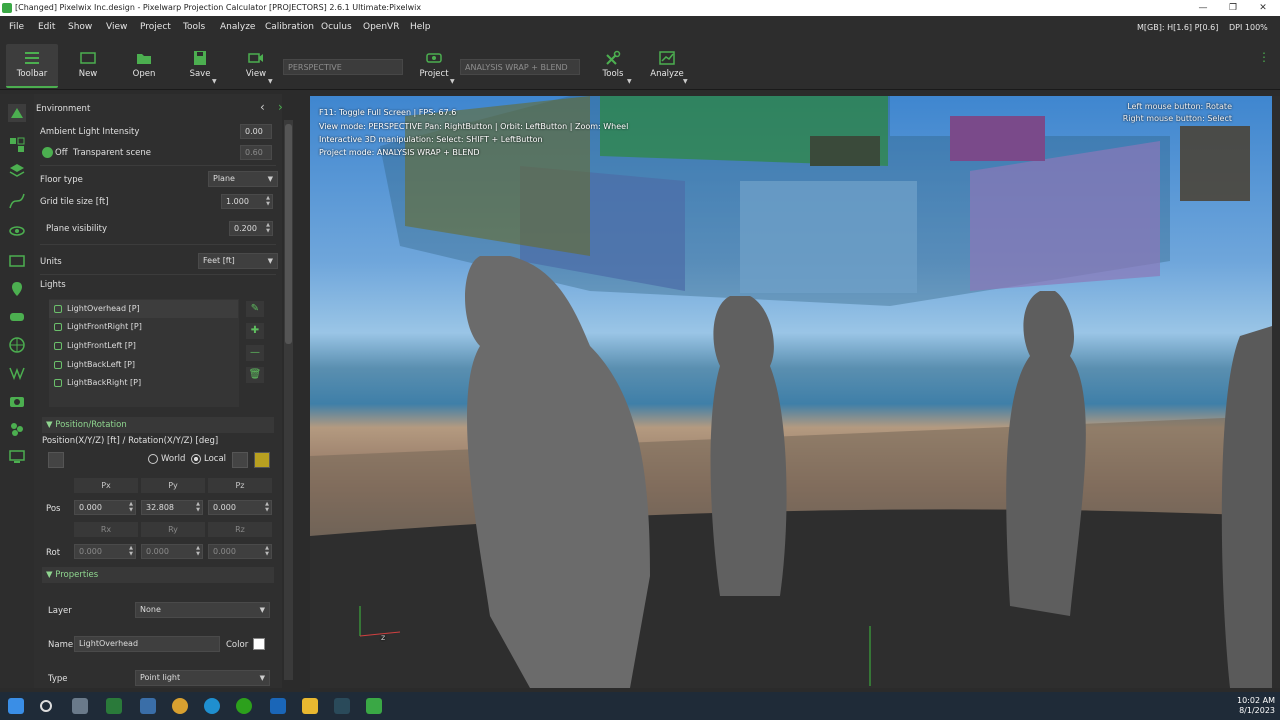 The width and height of the screenshot is (1280, 720). Describe the element at coordinates (202, 610) in the screenshot. I see `layer-select: None ▼` at that location.